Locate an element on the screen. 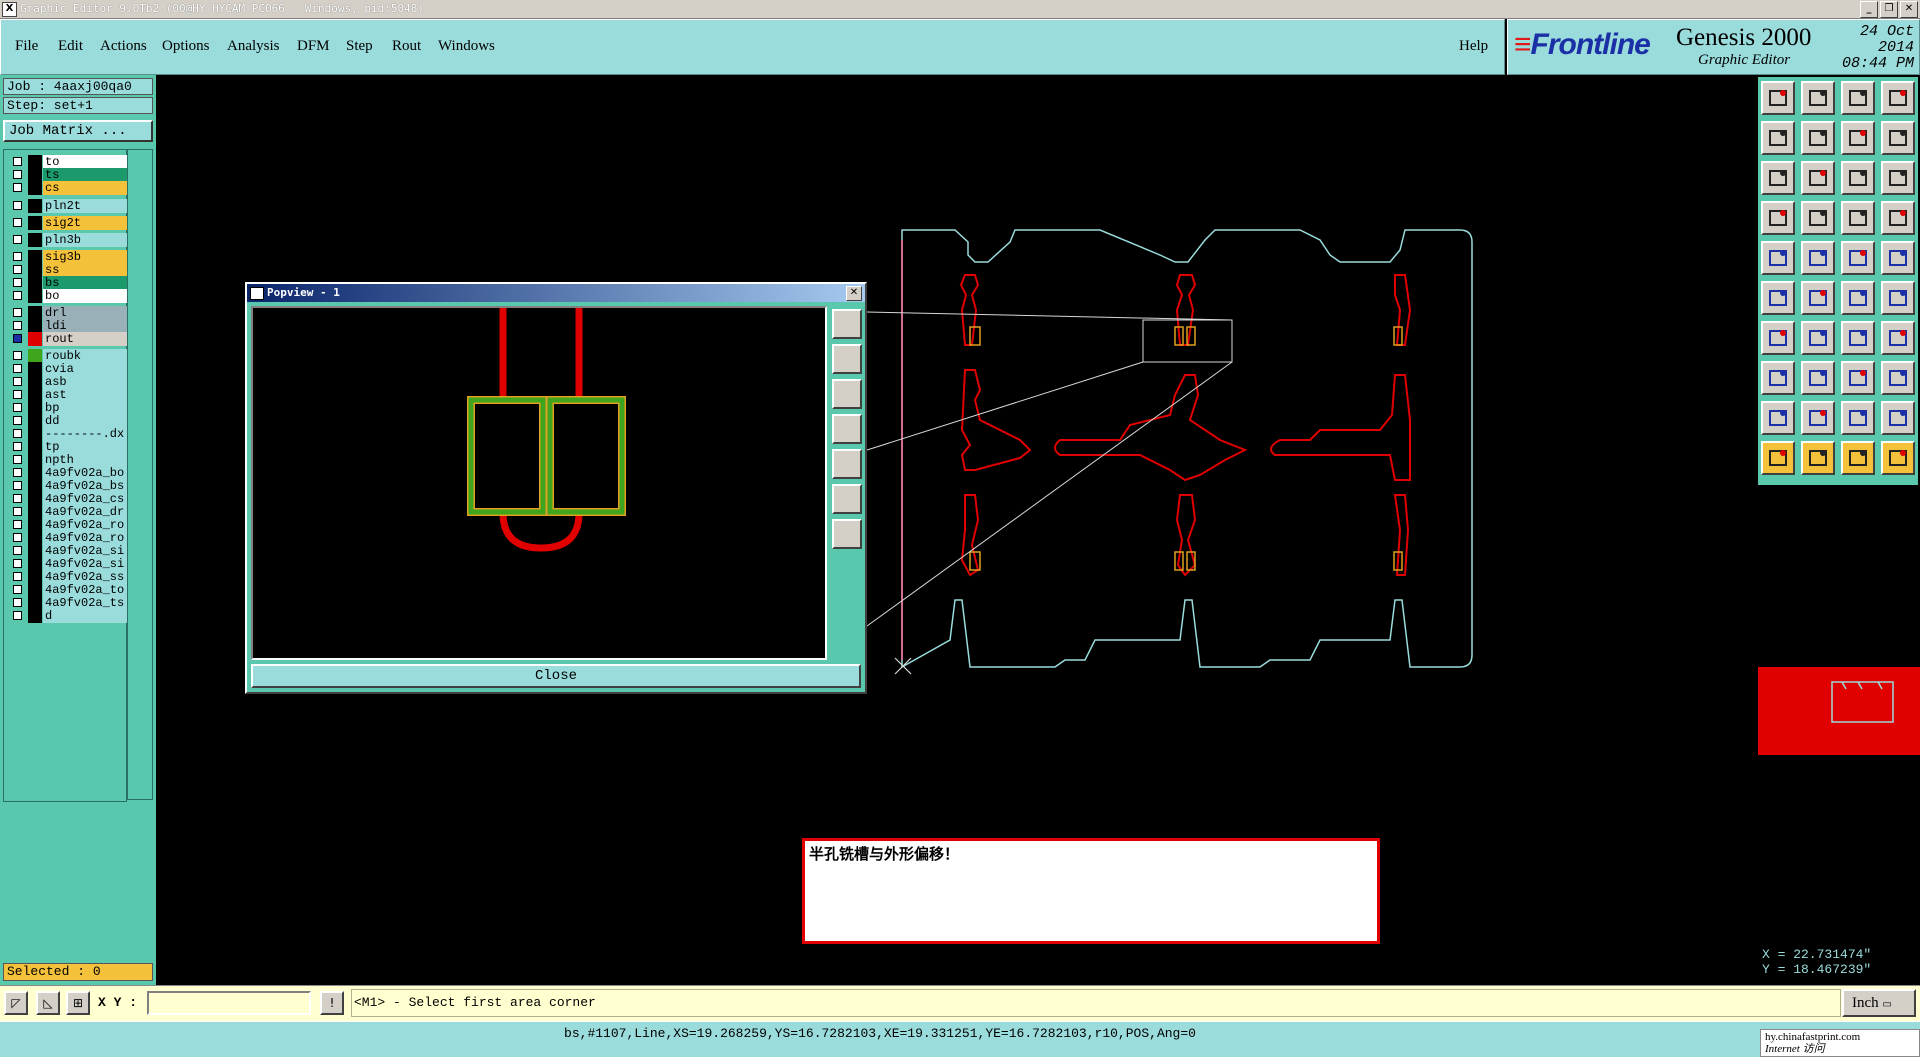  select-net-icon is located at coordinates (1898, 458).